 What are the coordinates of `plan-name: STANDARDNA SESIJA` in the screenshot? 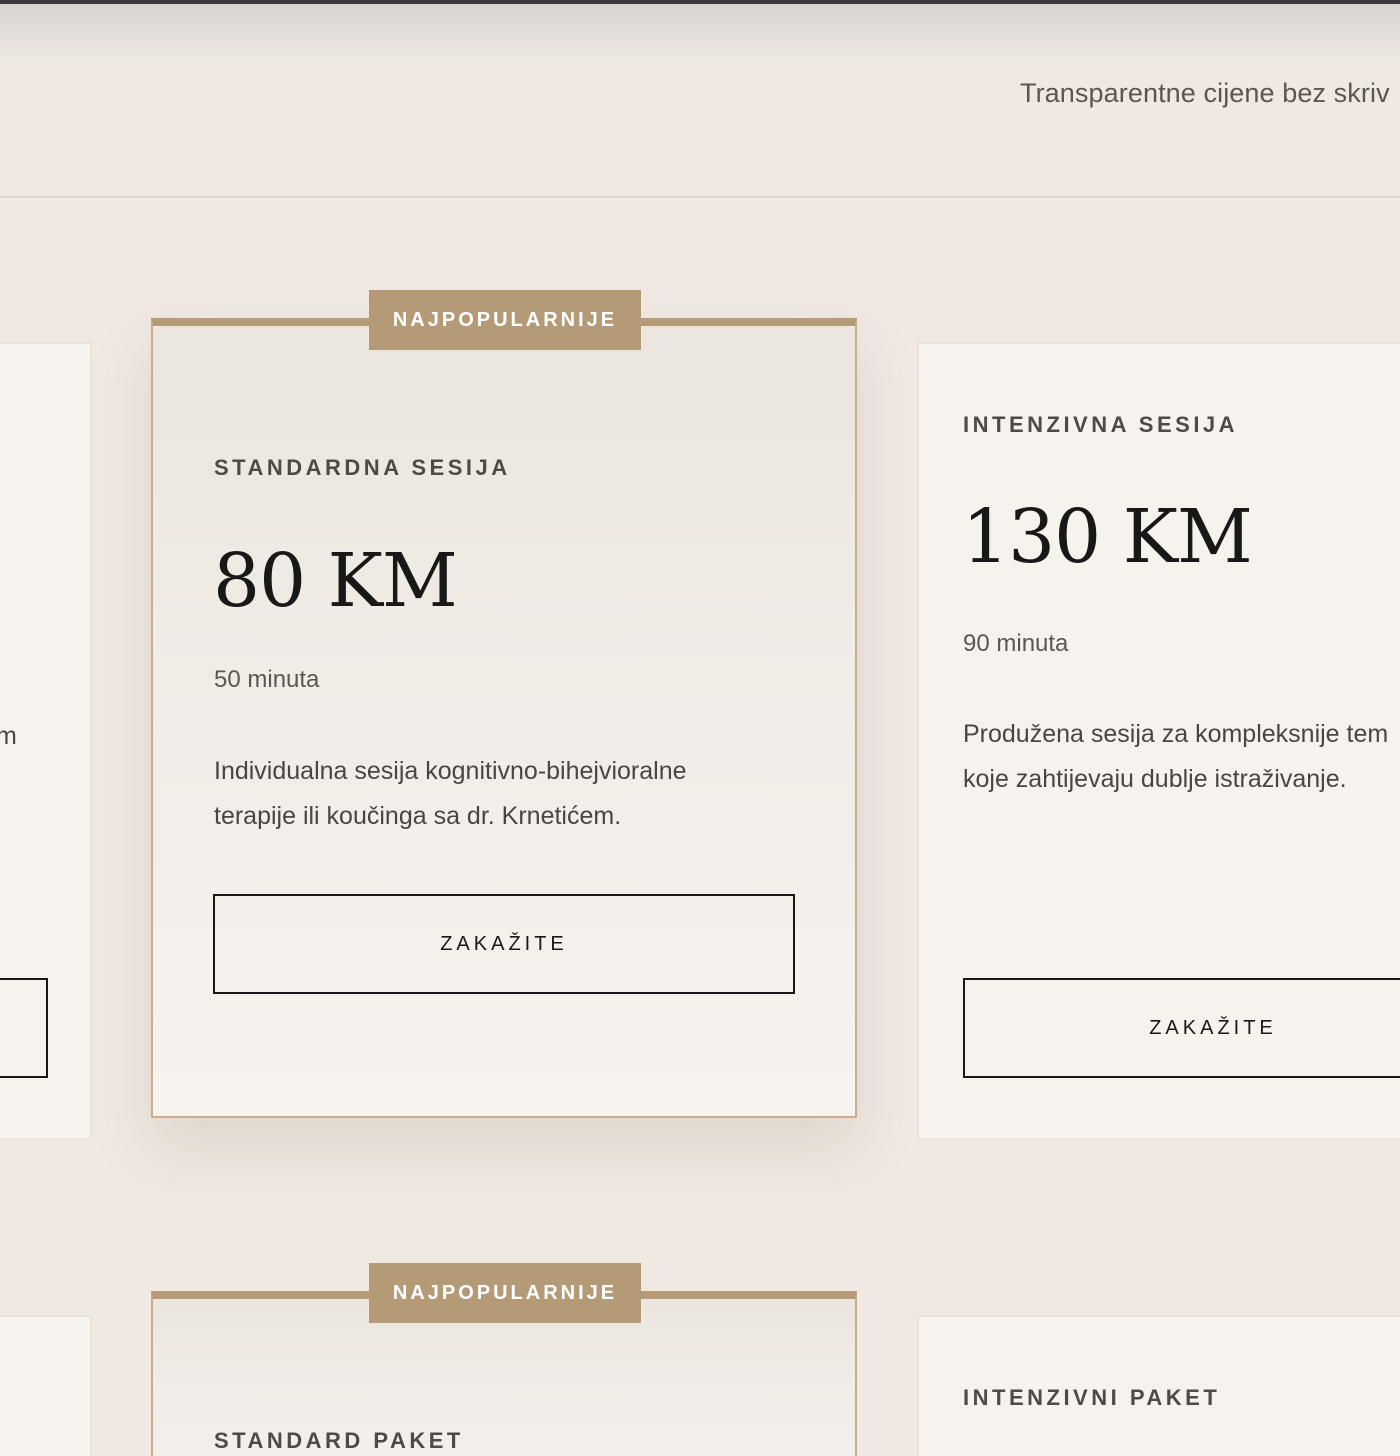 It's located at (362, 467).